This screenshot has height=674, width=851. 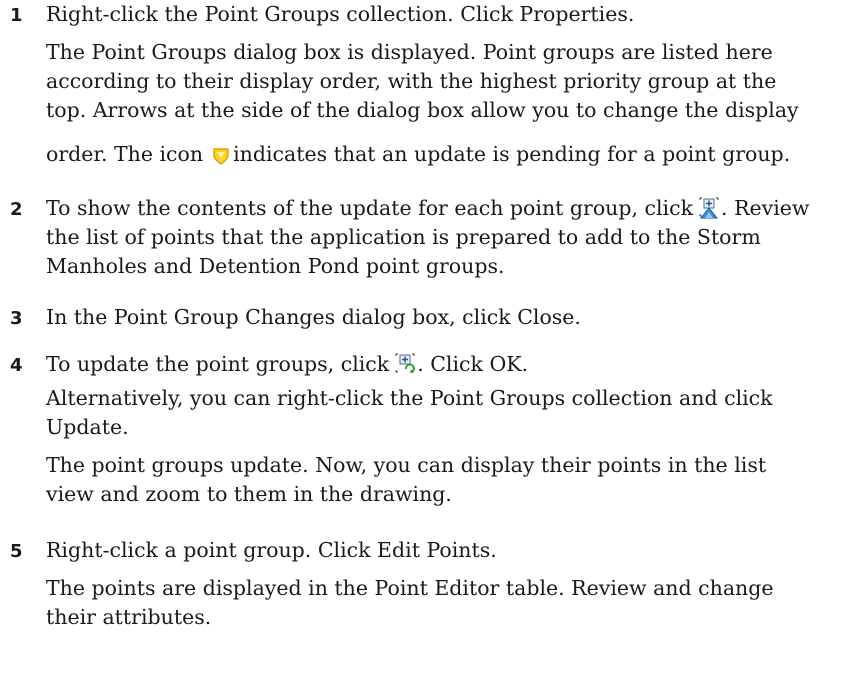 What do you see at coordinates (87, 427) in the screenshot?
I see `step-alt-line: Update.` at bounding box center [87, 427].